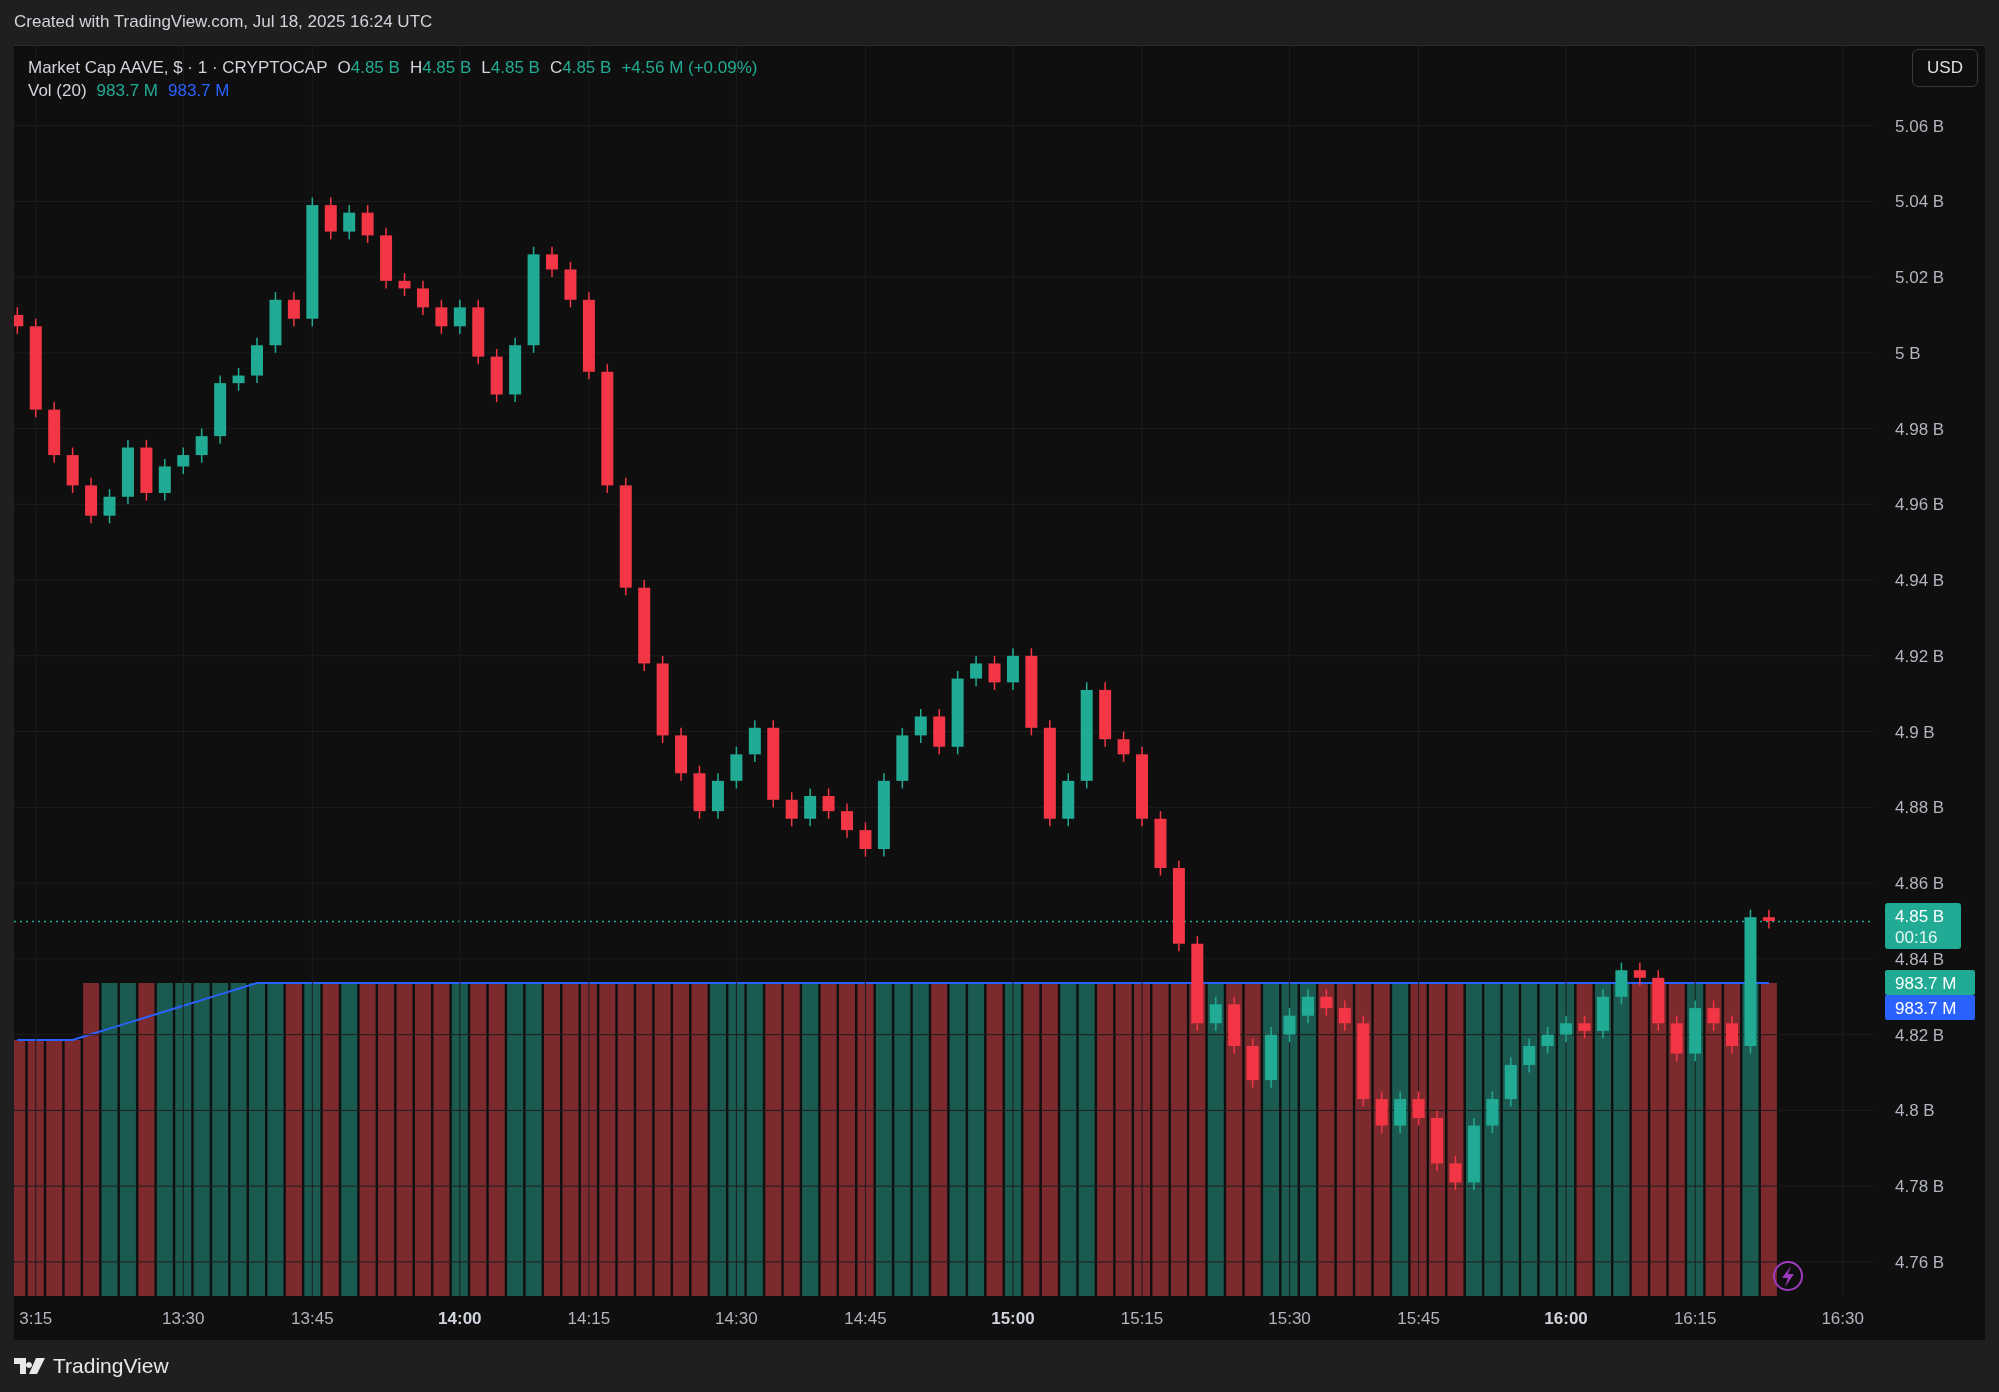 Image resolution: width=1999 pixels, height=1392 pixels. What do you see at coordinates (589, 1318) in the screenshot?
I see `time-axis-label: 14:15` at bounding box center [589, 1318].